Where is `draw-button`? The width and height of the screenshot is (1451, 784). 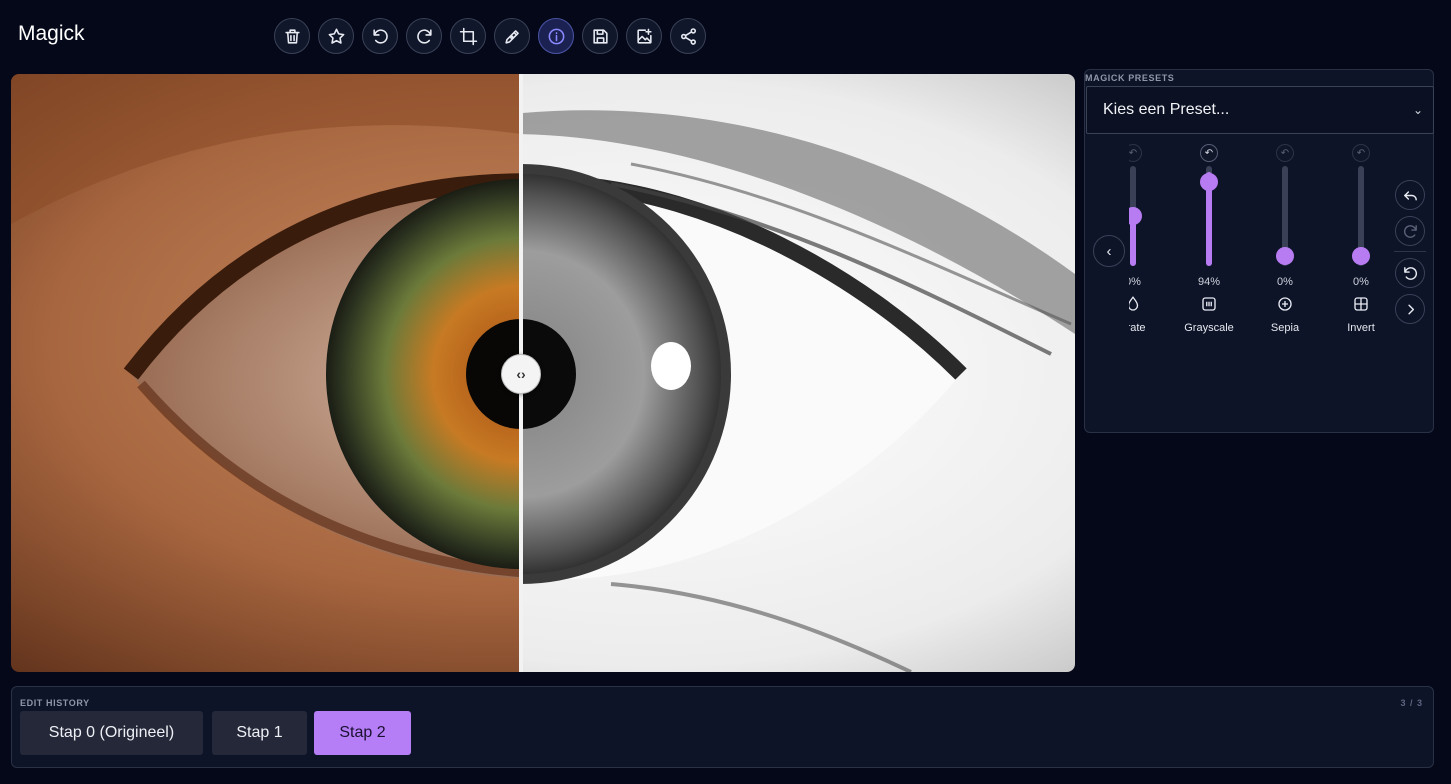
draw-button is located at coordinates (512, 36).